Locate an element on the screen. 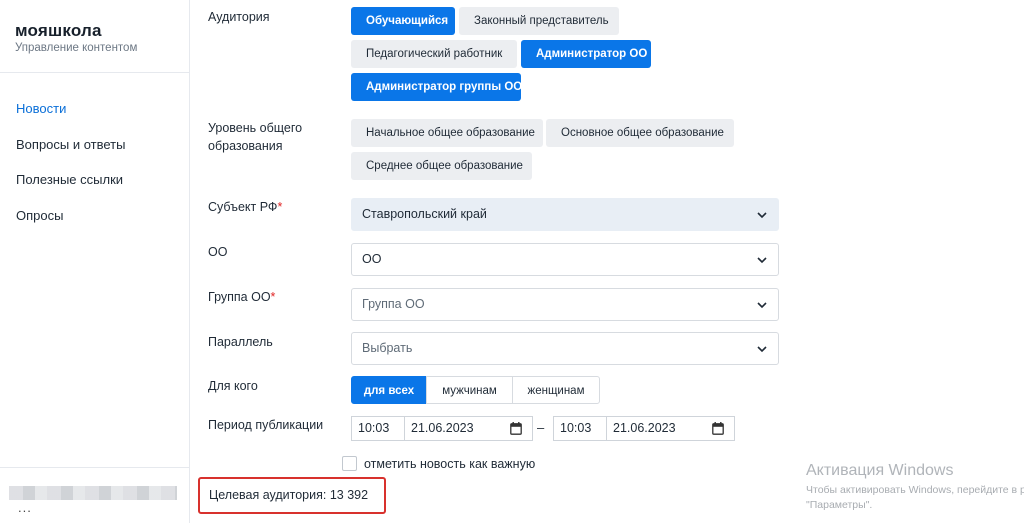  start-date-input: 21.06.2023 is located at coordinates (468, 428).